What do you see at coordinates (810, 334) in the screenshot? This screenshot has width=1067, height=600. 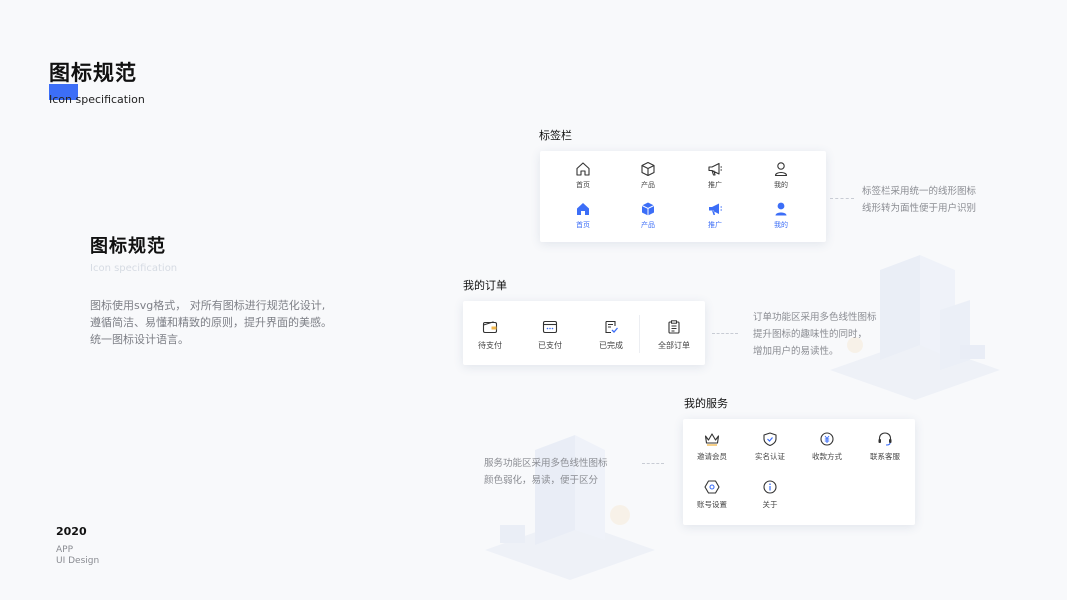 I see `note-line: 提升图标的趣味性的同时，` at bounding box center [810, 334].